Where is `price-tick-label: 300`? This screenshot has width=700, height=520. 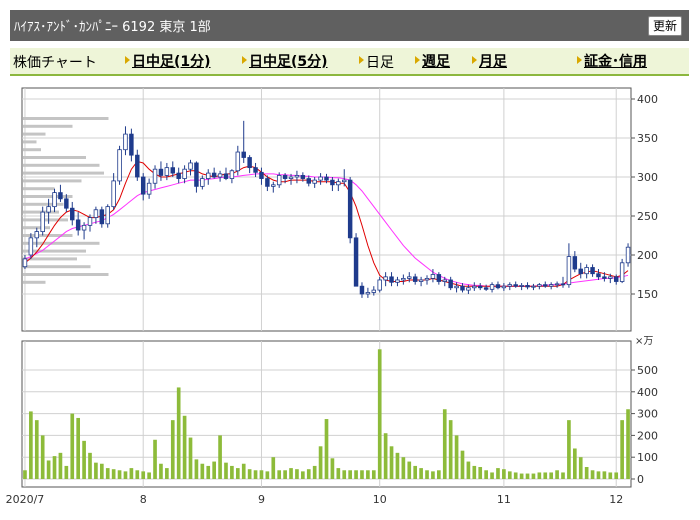 price-tick-label: 300 is located at coordinates (647, 177).